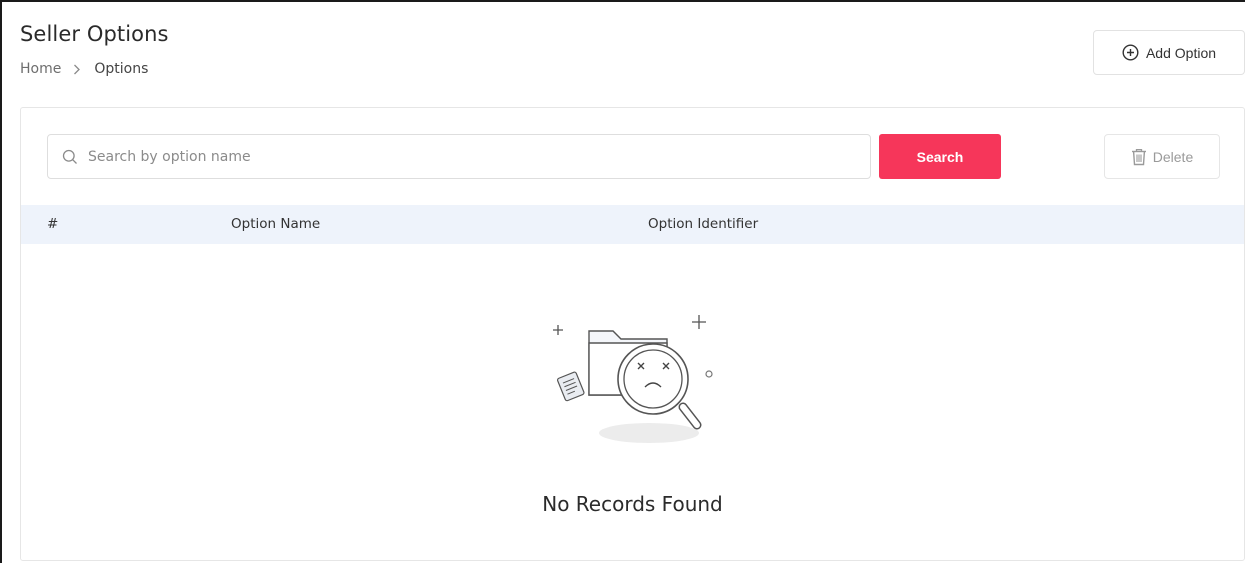  Describe the element at coordinates (1130, 52) in the screenshot. I see `plus-circle-icon` at that location.